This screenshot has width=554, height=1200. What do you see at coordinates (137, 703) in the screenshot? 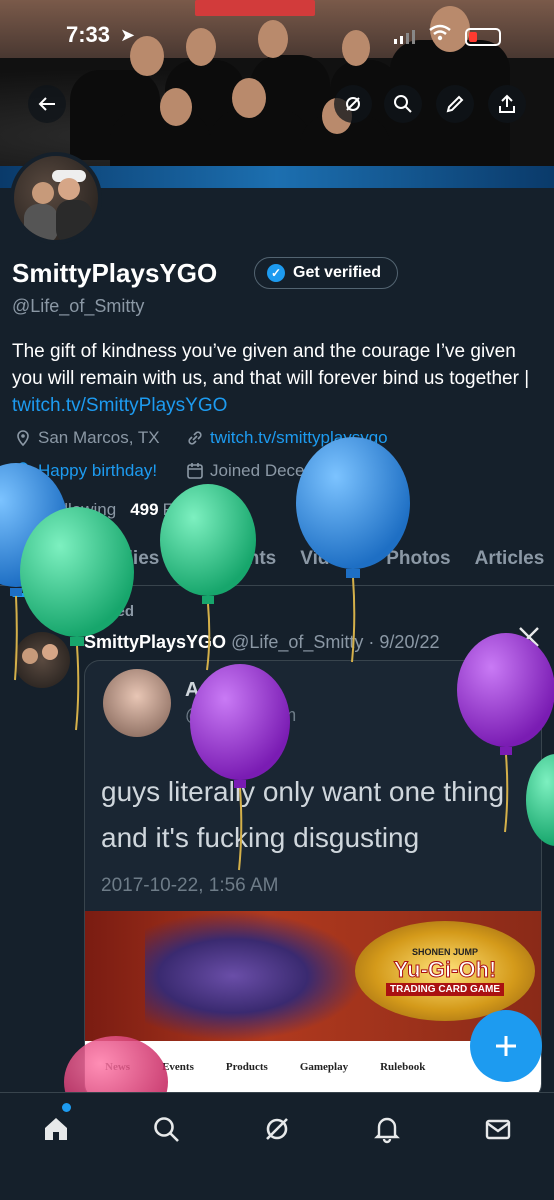
I see `quoted-avatar` at bounding box center [137, 703].